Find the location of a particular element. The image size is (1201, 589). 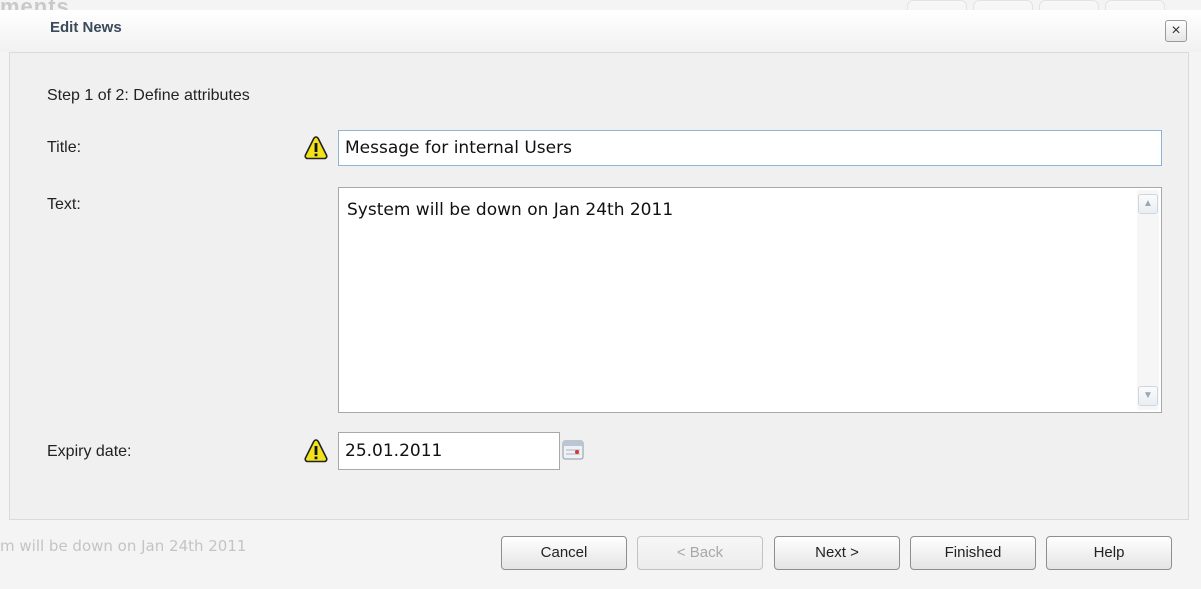

cancel-button: Cancel is located at coordinates (564, 553).